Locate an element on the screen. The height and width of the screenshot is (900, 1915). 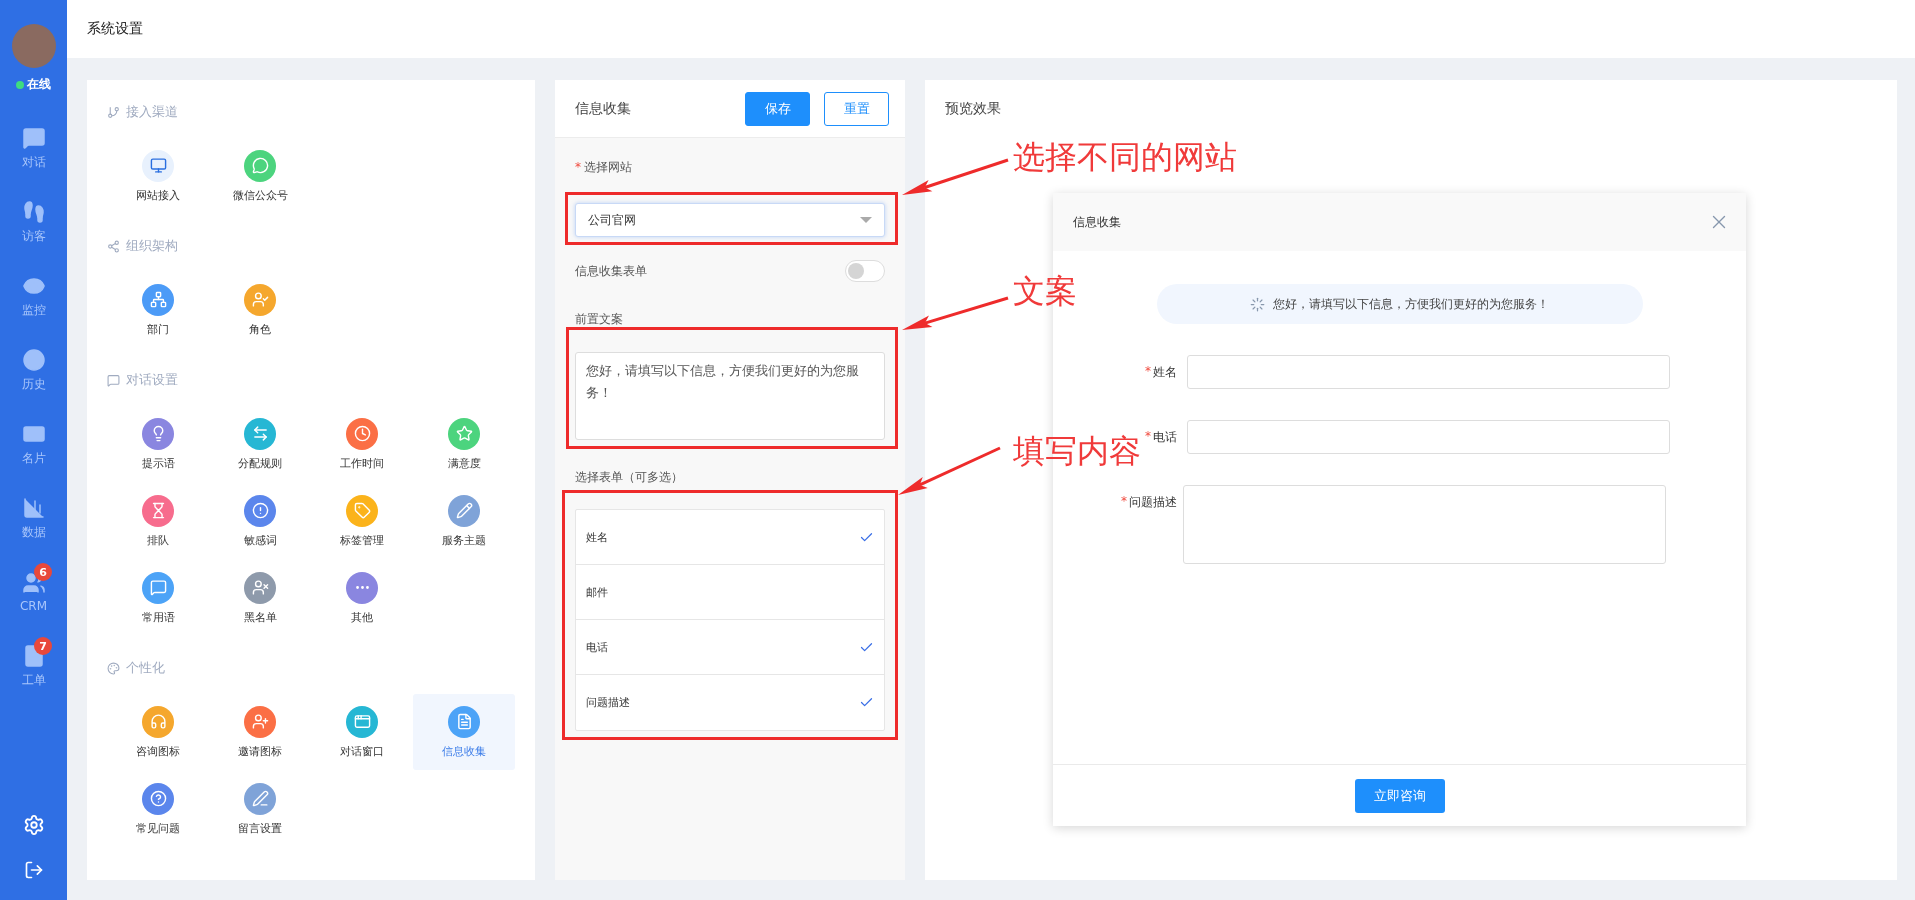
item-label: 部门 is located at coordinates (158, 329).